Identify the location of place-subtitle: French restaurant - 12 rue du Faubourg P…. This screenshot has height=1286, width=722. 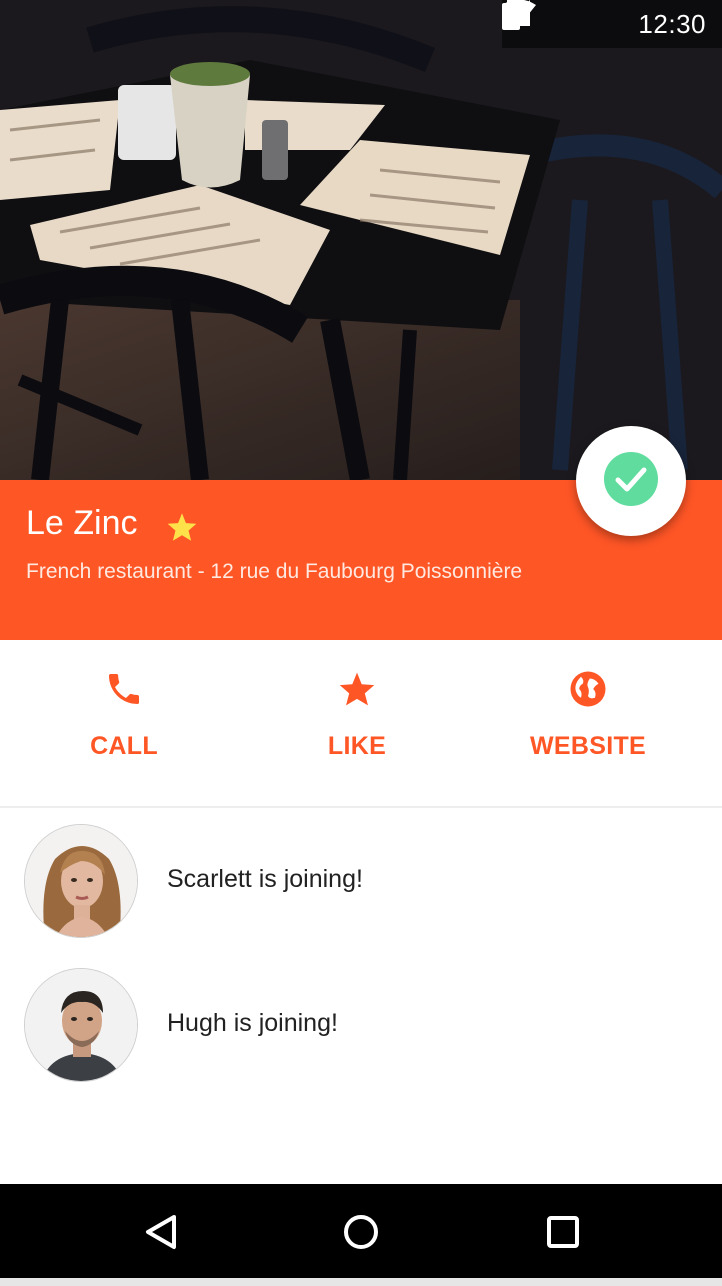
(274, 571).